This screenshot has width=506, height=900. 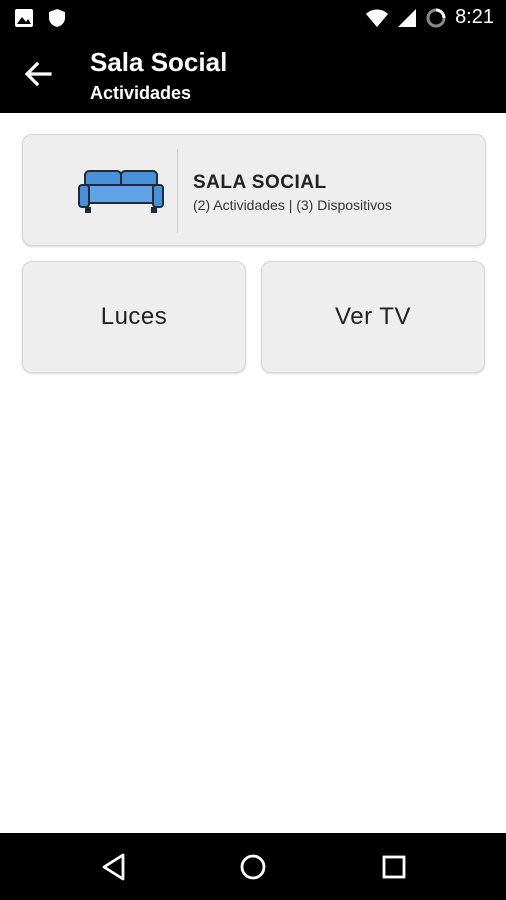 I want to click on arrow-left-icon, so click(x=38, y=74).